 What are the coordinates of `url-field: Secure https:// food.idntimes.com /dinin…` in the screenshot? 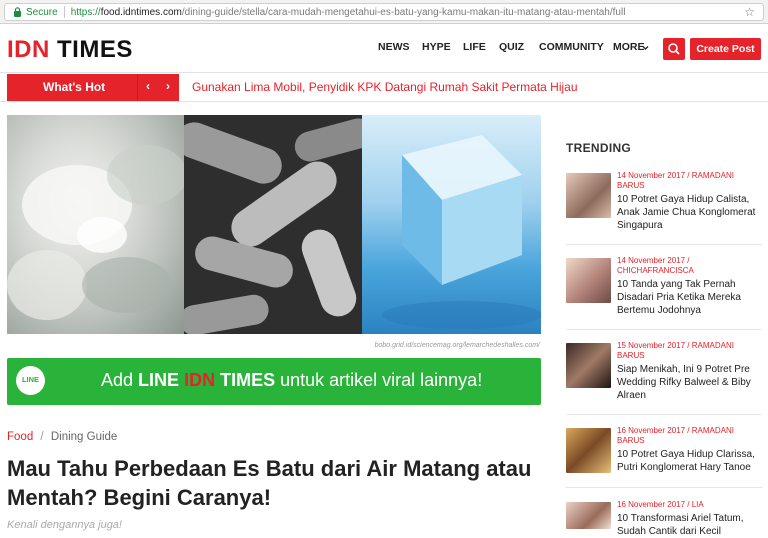 It's located at (384, 12).